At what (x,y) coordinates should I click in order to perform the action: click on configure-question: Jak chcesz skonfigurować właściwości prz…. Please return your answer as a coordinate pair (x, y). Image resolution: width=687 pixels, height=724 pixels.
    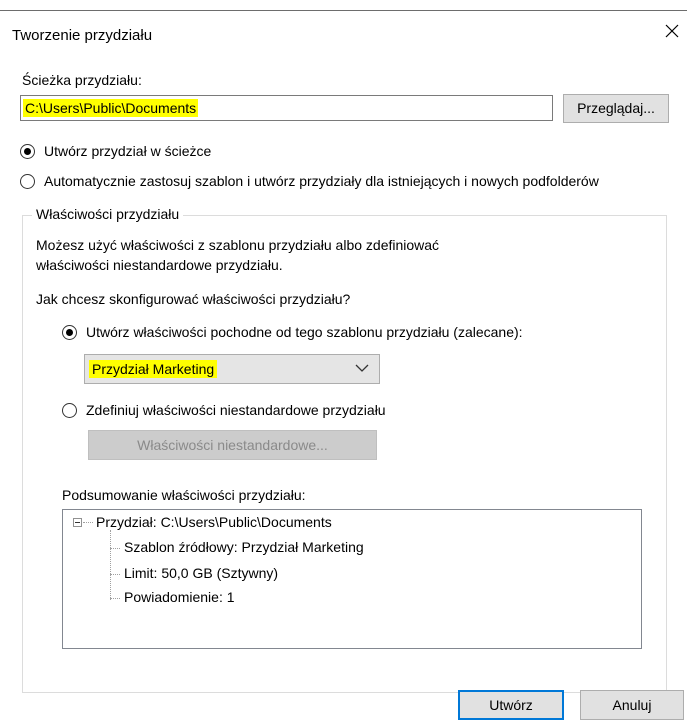
    Looking at the image, I should click on (193, 299).